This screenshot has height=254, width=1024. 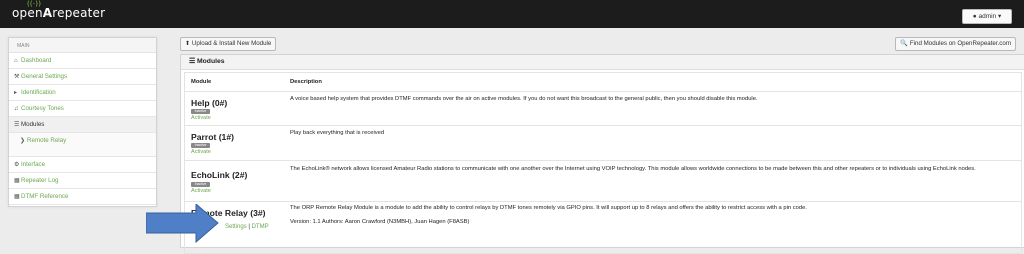 What do you see at coordinates (42, 108) in the screenshot?
I see `sidebar-item-label: Courtesy Tones` at bounding box center [42, 108].